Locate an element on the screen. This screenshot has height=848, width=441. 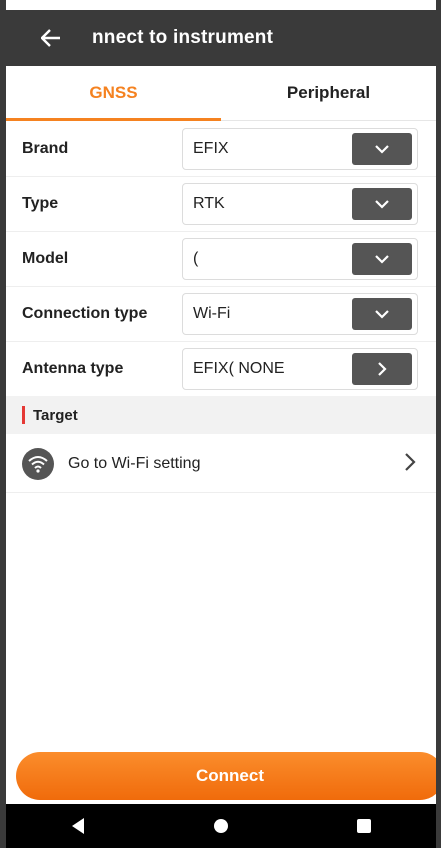
brand-select: EFIX is located at coordinates (300, 149).